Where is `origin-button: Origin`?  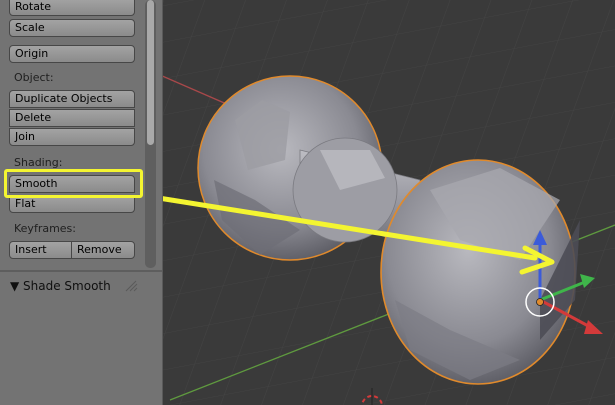
origin-button: Origin is located at coordinates (72, 54).